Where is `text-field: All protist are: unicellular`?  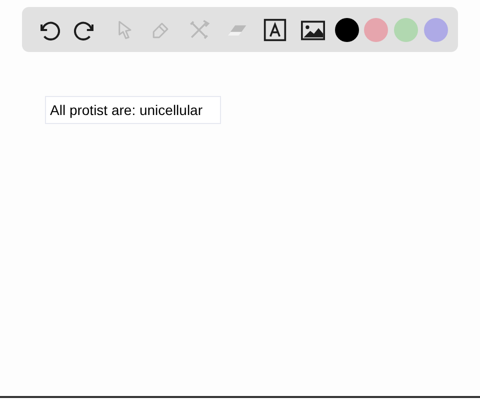
text-field: All protist are: unicellular is located at coordinates (133, 110).